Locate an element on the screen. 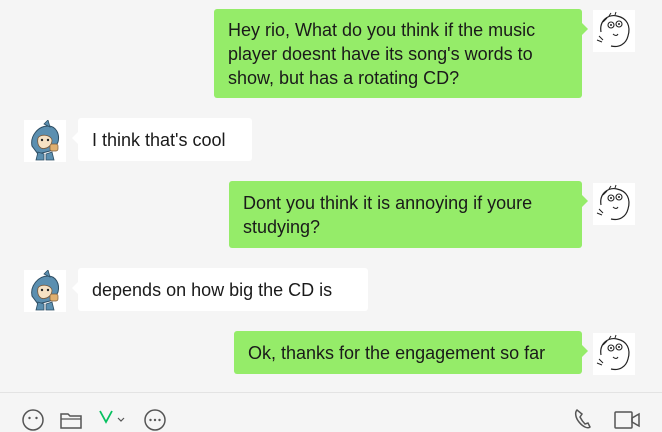  message-text: depends on how big the CD is is located at coordinates (212, 289).